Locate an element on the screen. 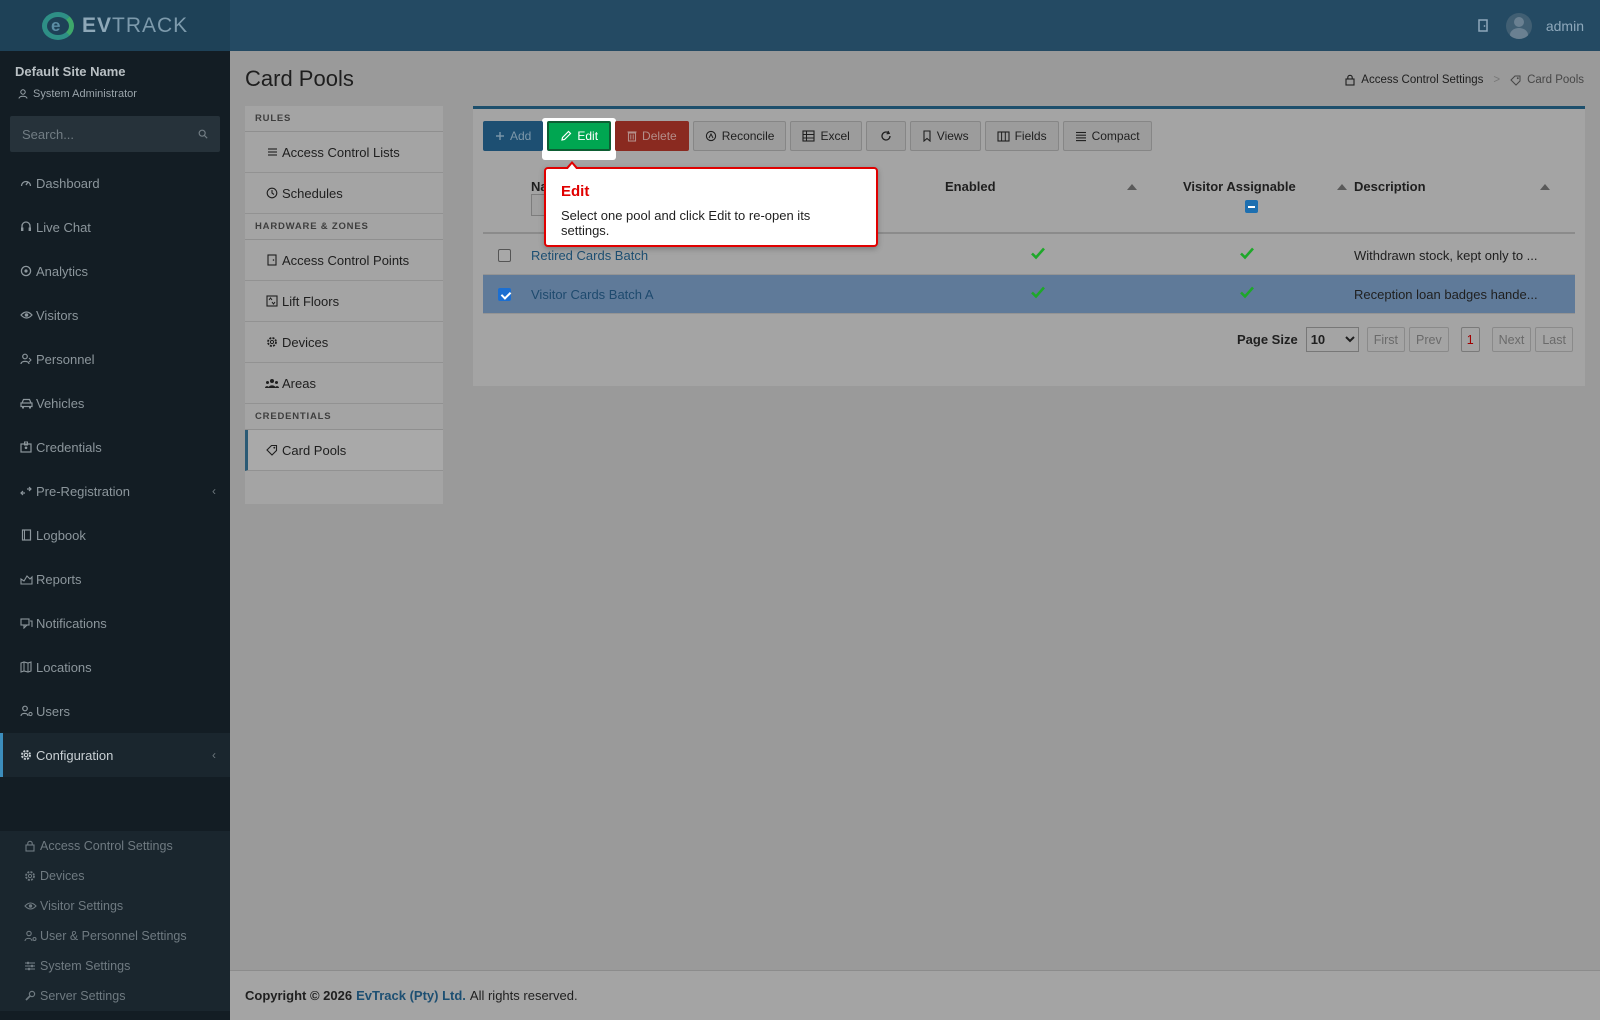 The width and height of the screenshot is (1600, 1020). footer-company-link: EvTrack (Pty) Ltd. is located at coordinates (411, 995).